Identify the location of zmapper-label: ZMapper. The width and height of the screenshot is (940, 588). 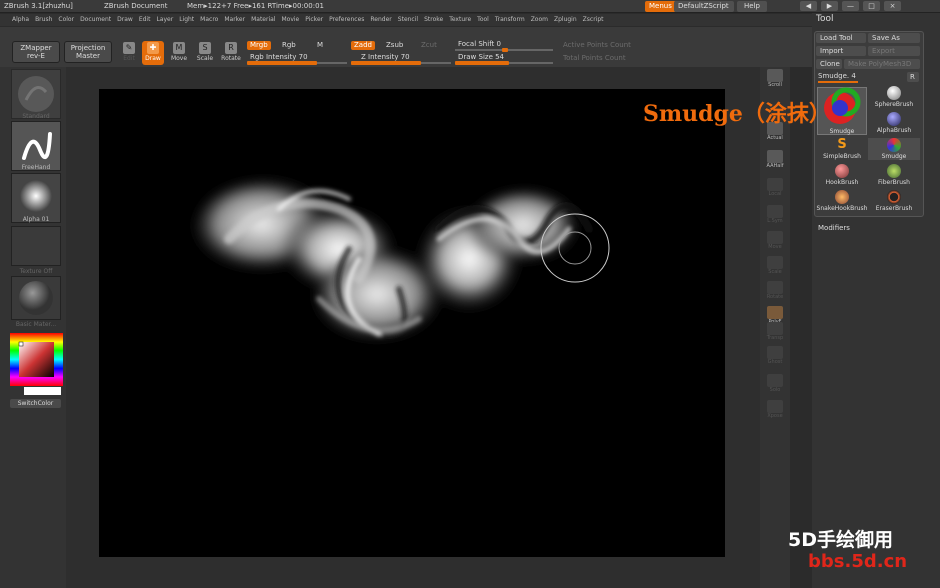
(36, 48).